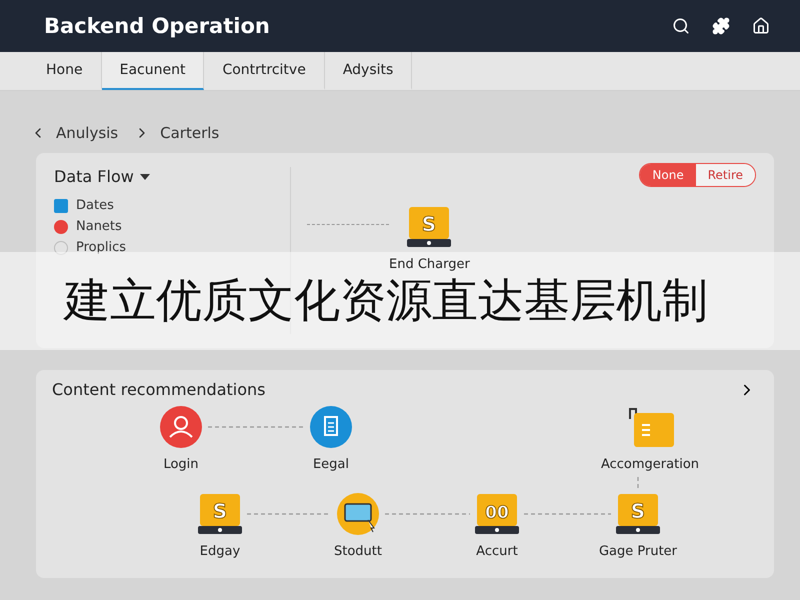  Describe the element at coordinates (94, 176) in the screenshot. I see `card-title: Data Flow` at that location.